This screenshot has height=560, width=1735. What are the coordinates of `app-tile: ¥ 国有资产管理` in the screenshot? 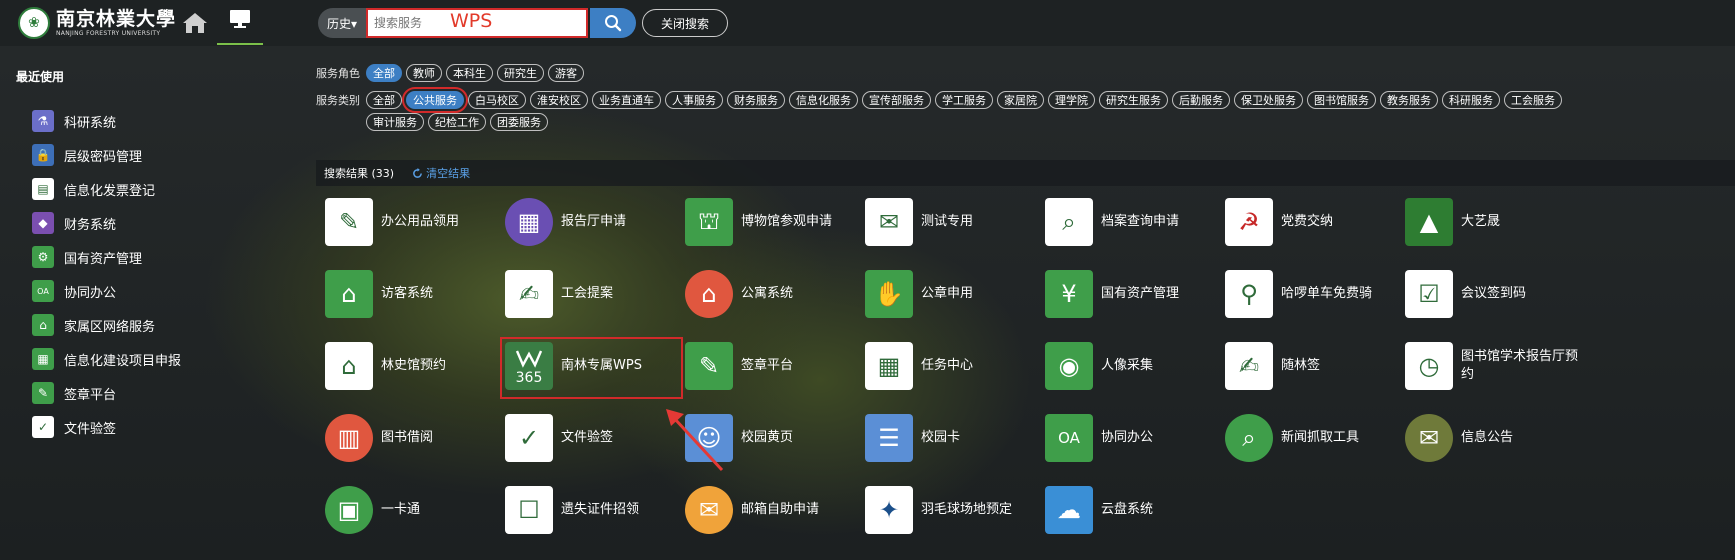 It's located at (1140, 294).